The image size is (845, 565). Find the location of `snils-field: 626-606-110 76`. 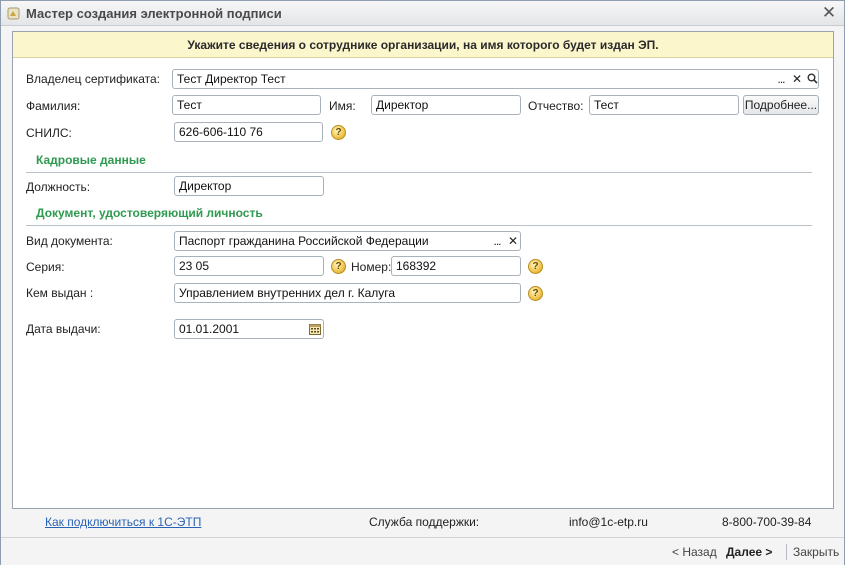

snils-field: 626-606-110 76 is located at coordinates (248, 132).